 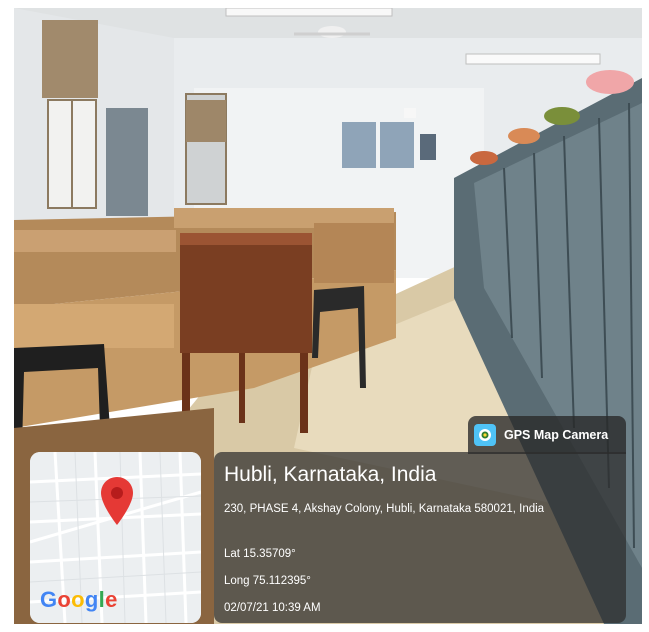 What do you see at coordinates (556, 435) in the screenshot?
I see `app-name: GPS Map Camera` at bounding box center [556, 435].